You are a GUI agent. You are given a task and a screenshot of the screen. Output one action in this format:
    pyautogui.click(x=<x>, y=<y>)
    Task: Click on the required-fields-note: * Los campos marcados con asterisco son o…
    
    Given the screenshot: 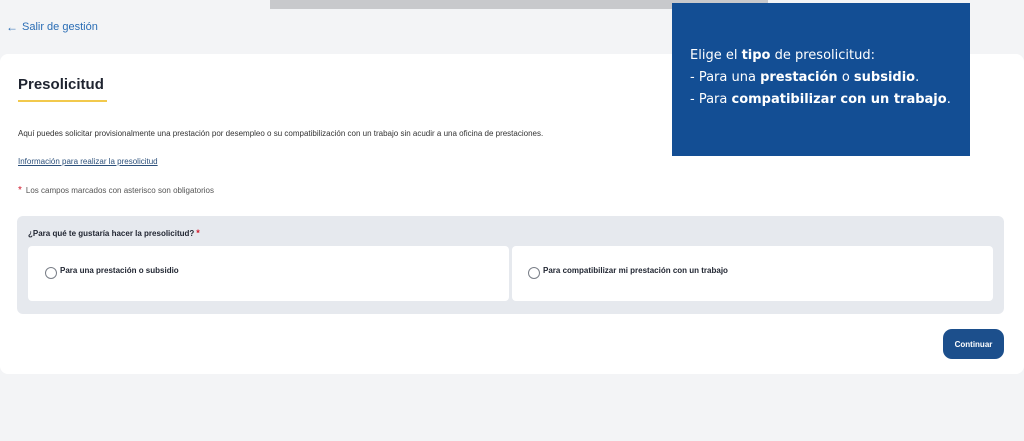 What is the action you would take?
    pyautogui.click(x=116, y=190)
    